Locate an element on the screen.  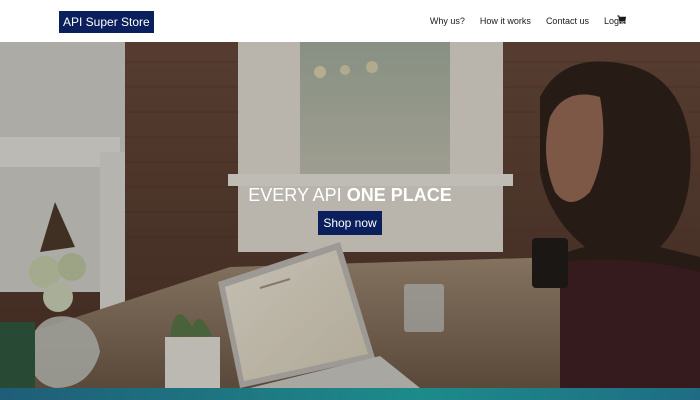
nav-link-how-it-works: How it works is located at coordinates (505, 21).